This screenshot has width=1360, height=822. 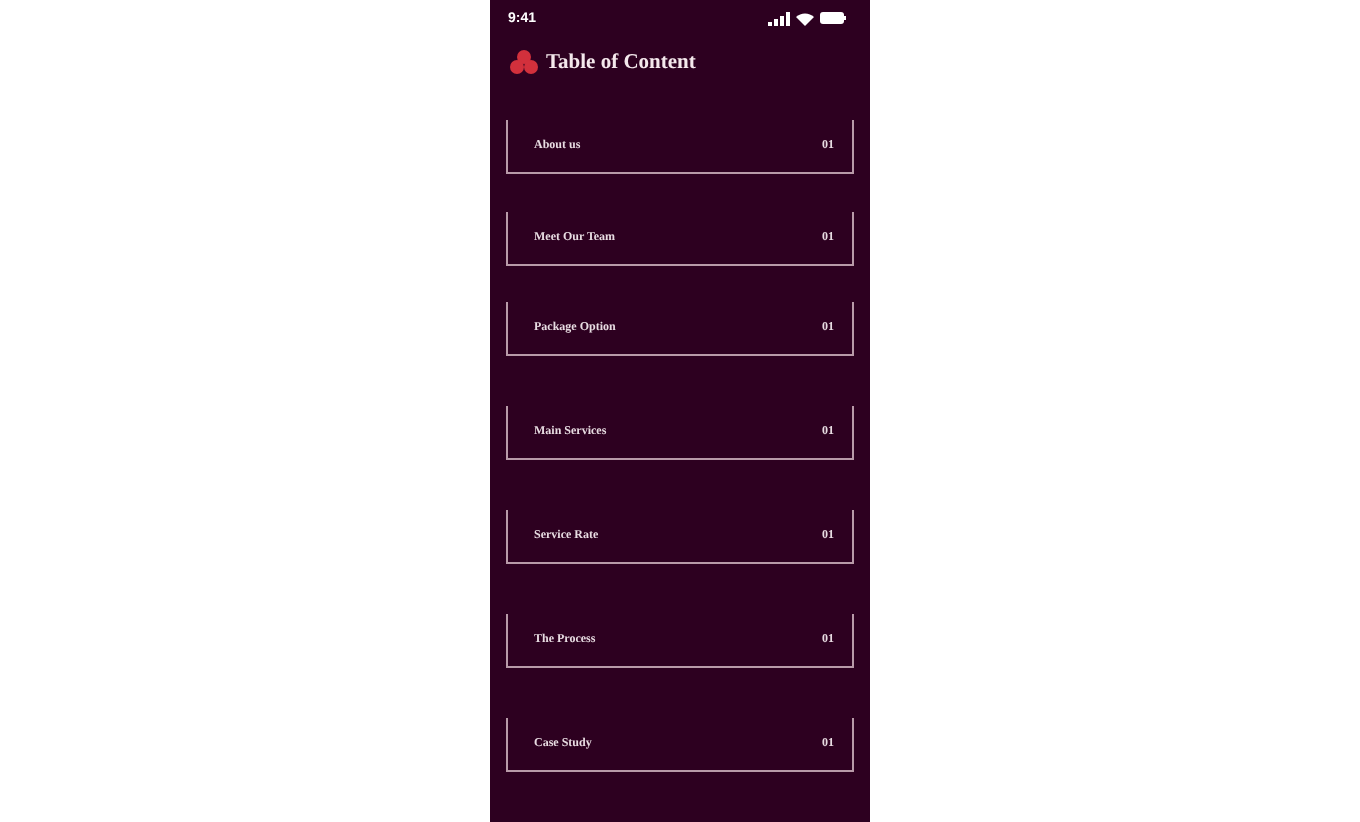 What do you see at coordinates (805, 18) in the screenshot?
I see `wifi-icon` at bounding box center [805, 18].